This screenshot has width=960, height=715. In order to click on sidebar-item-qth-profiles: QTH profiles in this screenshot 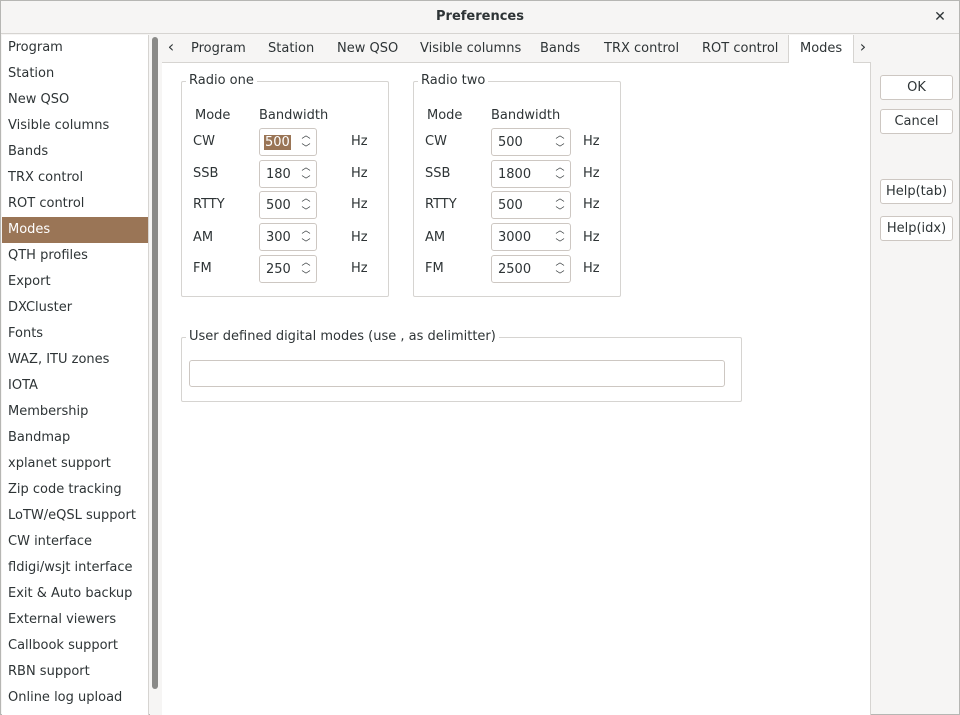, I will do `click(75, 256)`.